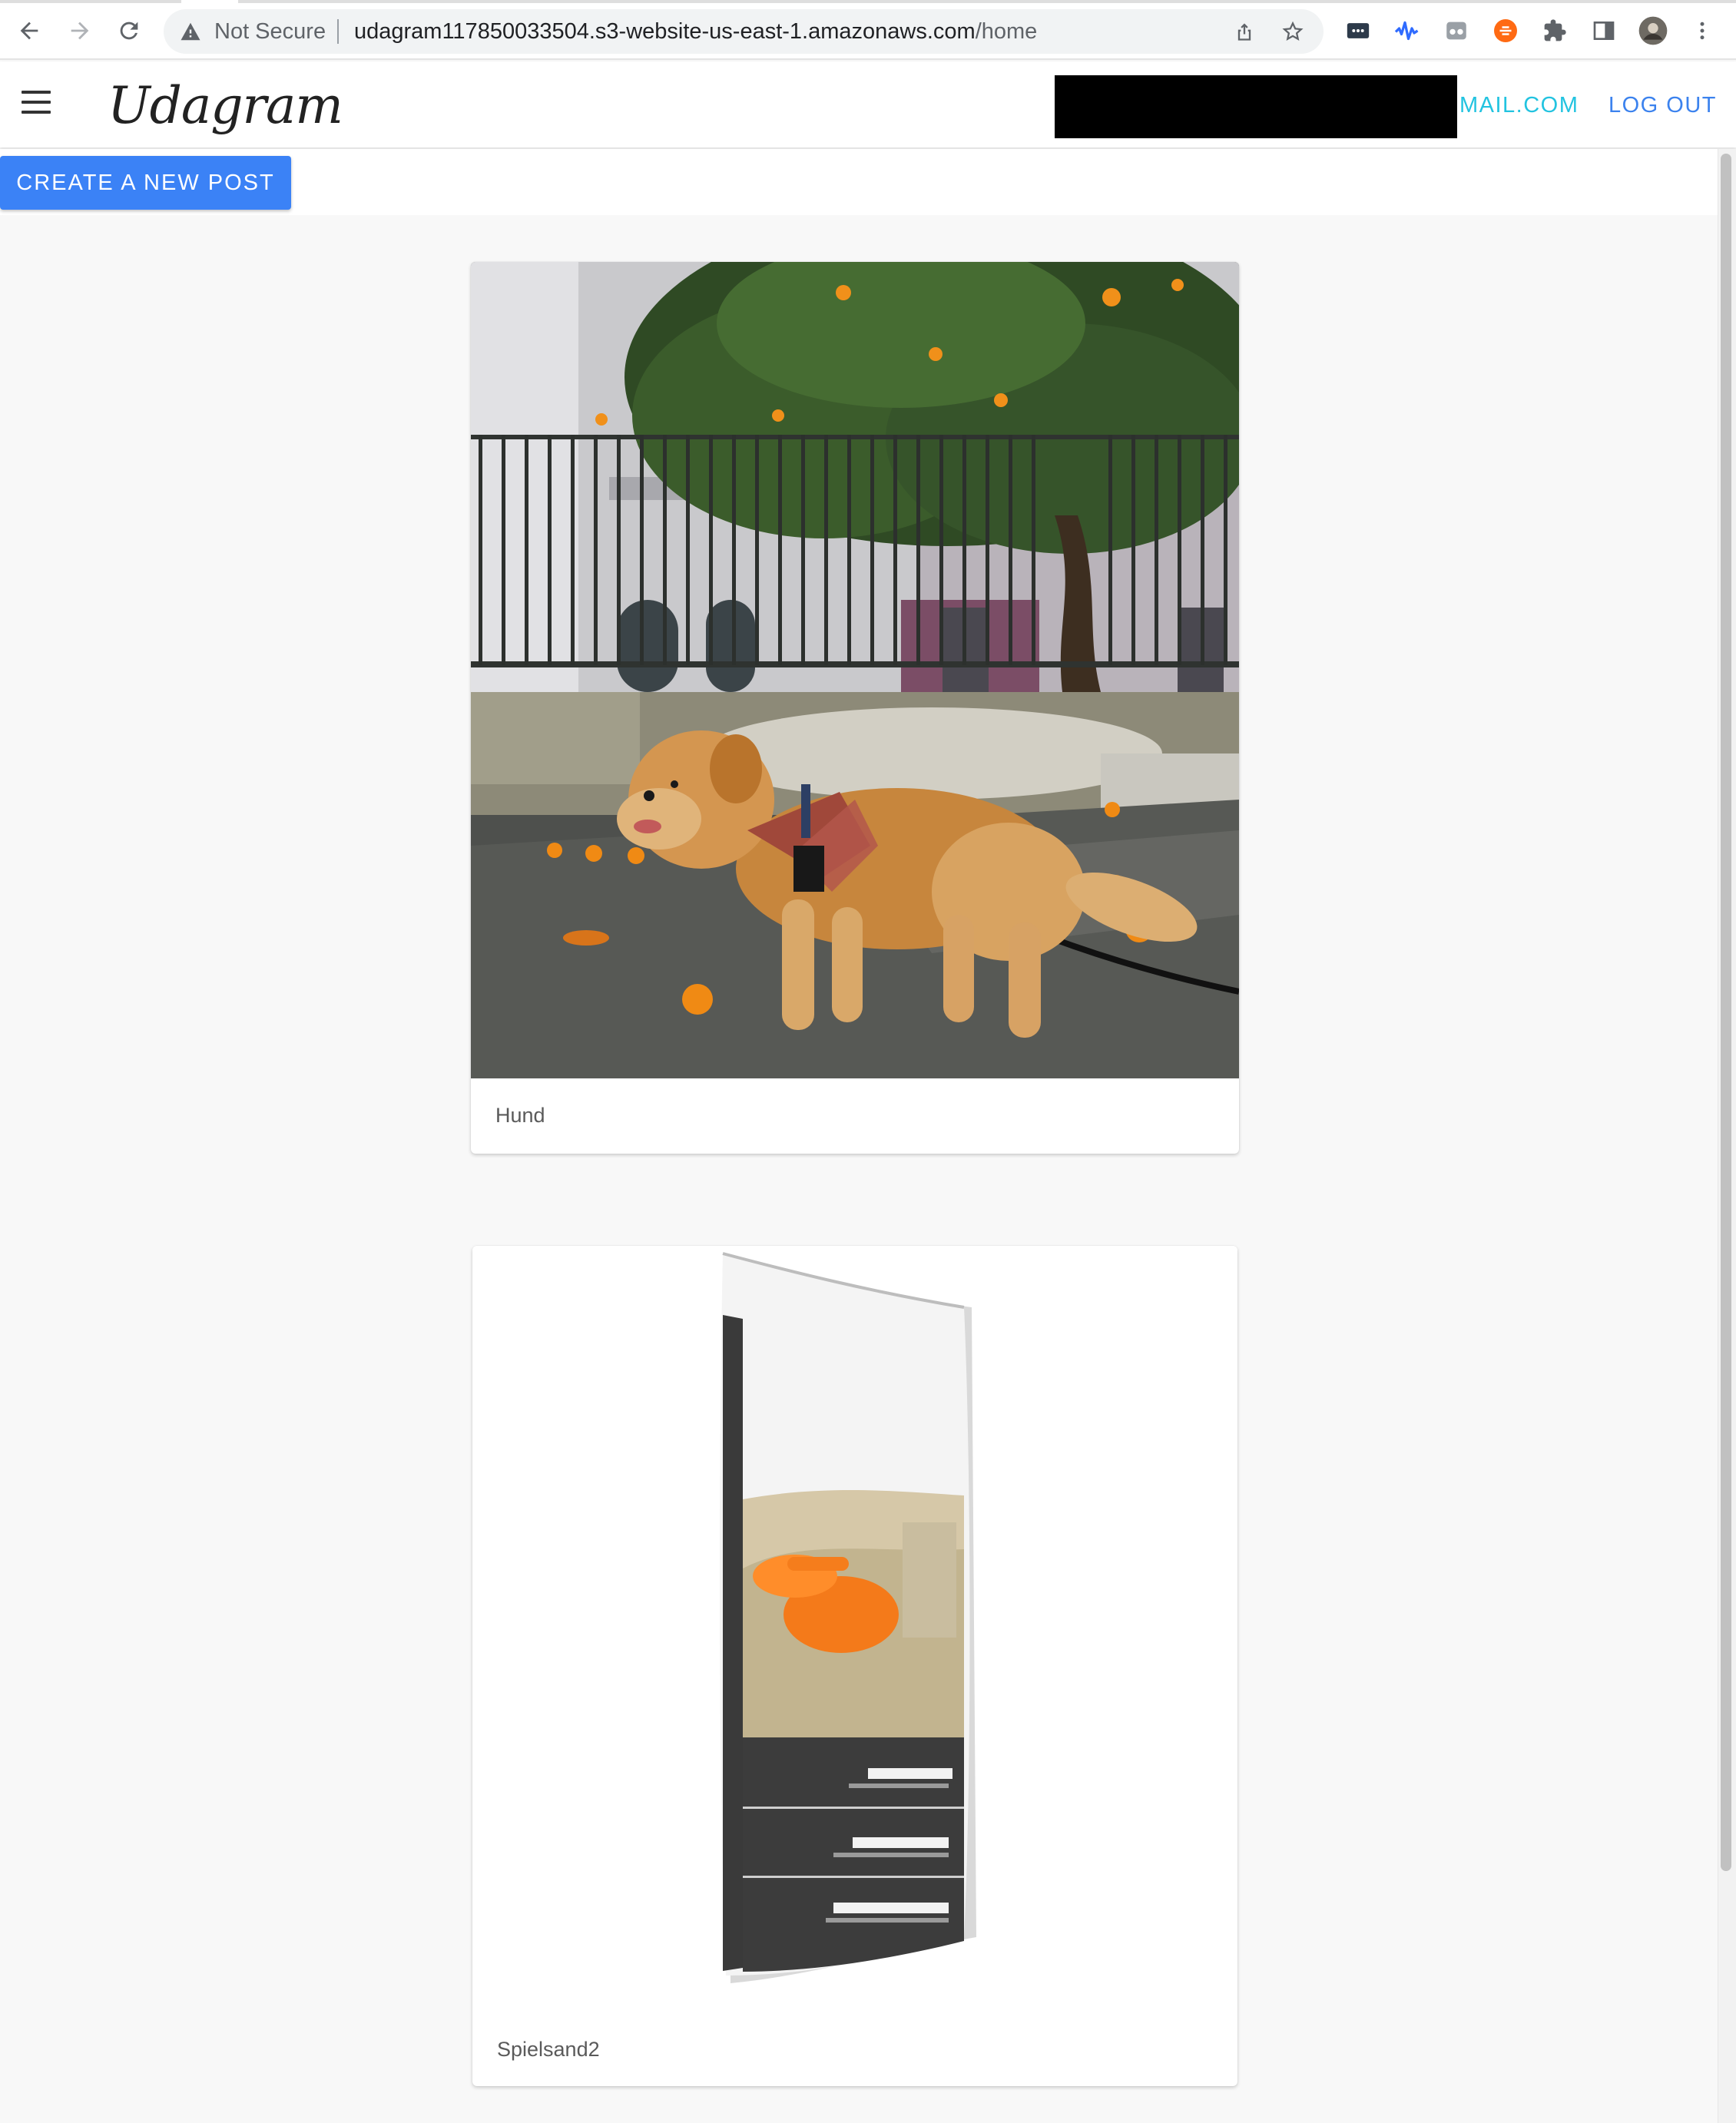 The height and width of the screenshot is (2123, 1736). Describe the element at coordinates (1007, 31) in the screenshot. I see `url-path: /home` at that location.